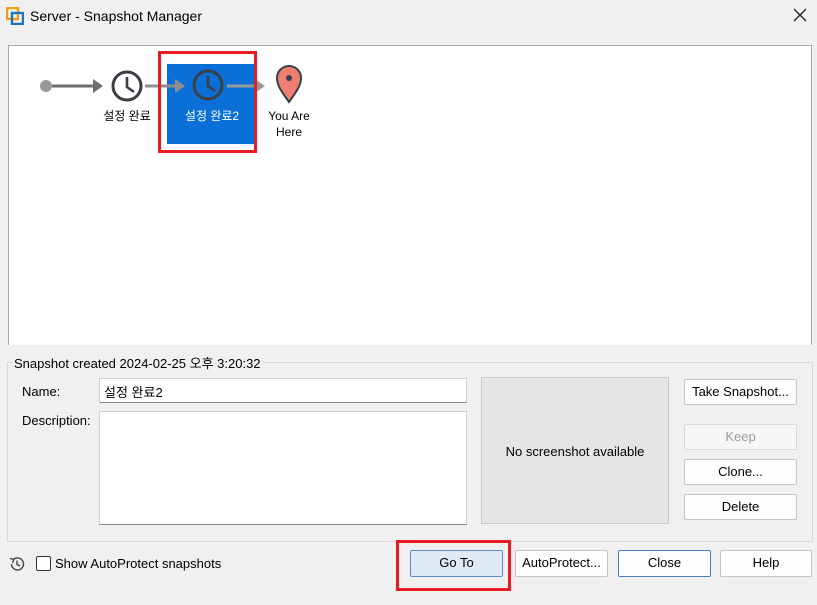 This screenshot has height=605, width=817. Describe the element at coordinates (116, 16) in the screenshot. I see `window-title: Server - Snapshot Manager` at that location.